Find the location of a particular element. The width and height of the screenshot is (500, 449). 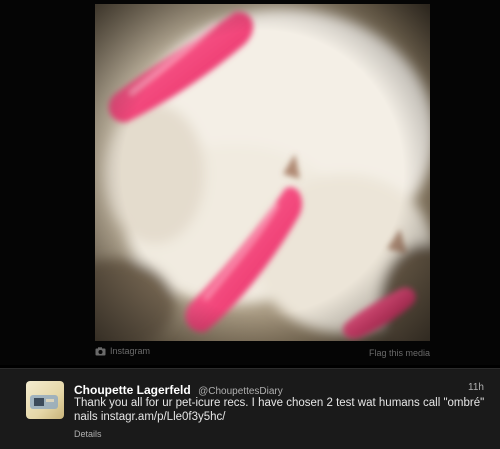

avatar is located at coordinates (45, 400).